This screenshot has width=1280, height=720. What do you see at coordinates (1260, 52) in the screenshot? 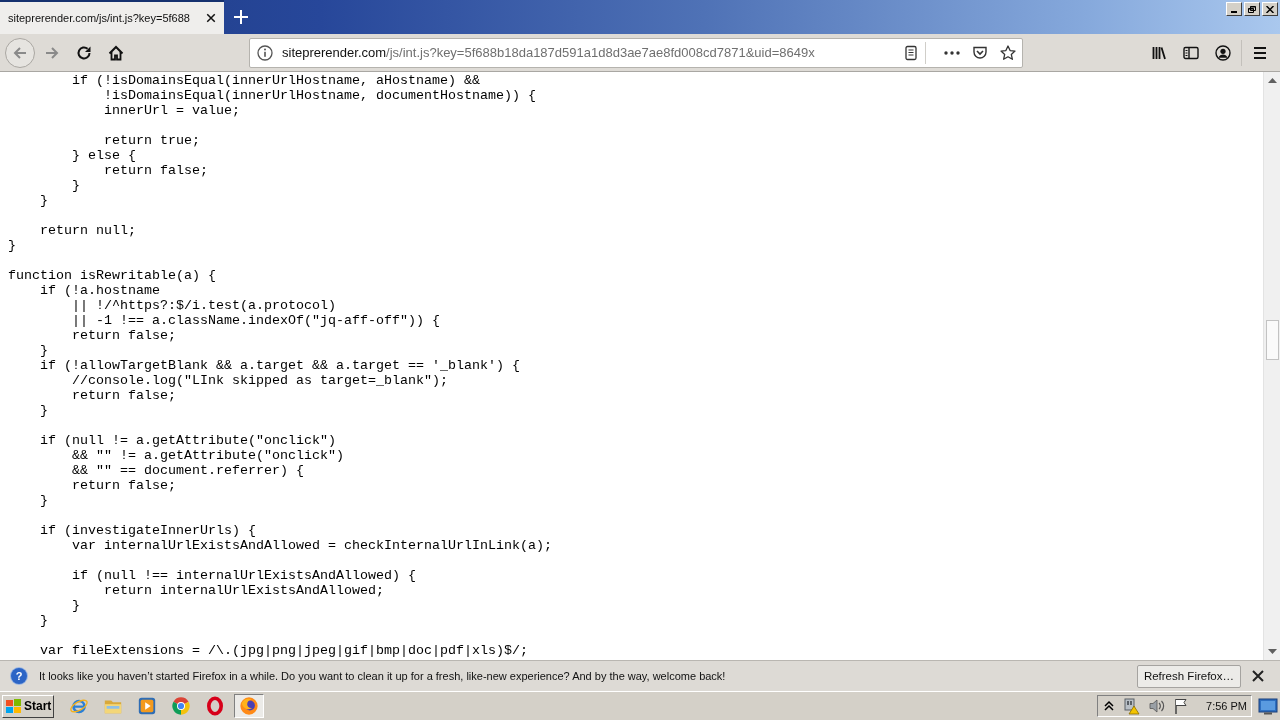
I see `menu-icon` at bounding box center [1260, 52].